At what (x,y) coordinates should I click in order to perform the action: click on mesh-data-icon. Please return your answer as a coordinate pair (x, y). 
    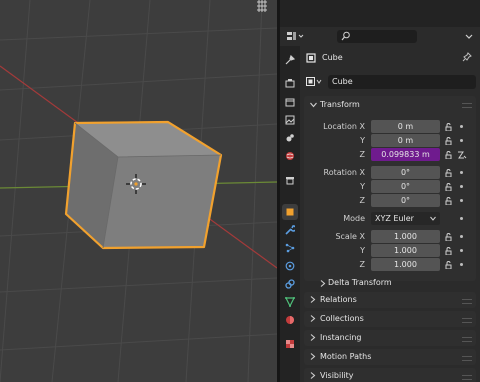
    Looking at the image, I should click on (290, 302).